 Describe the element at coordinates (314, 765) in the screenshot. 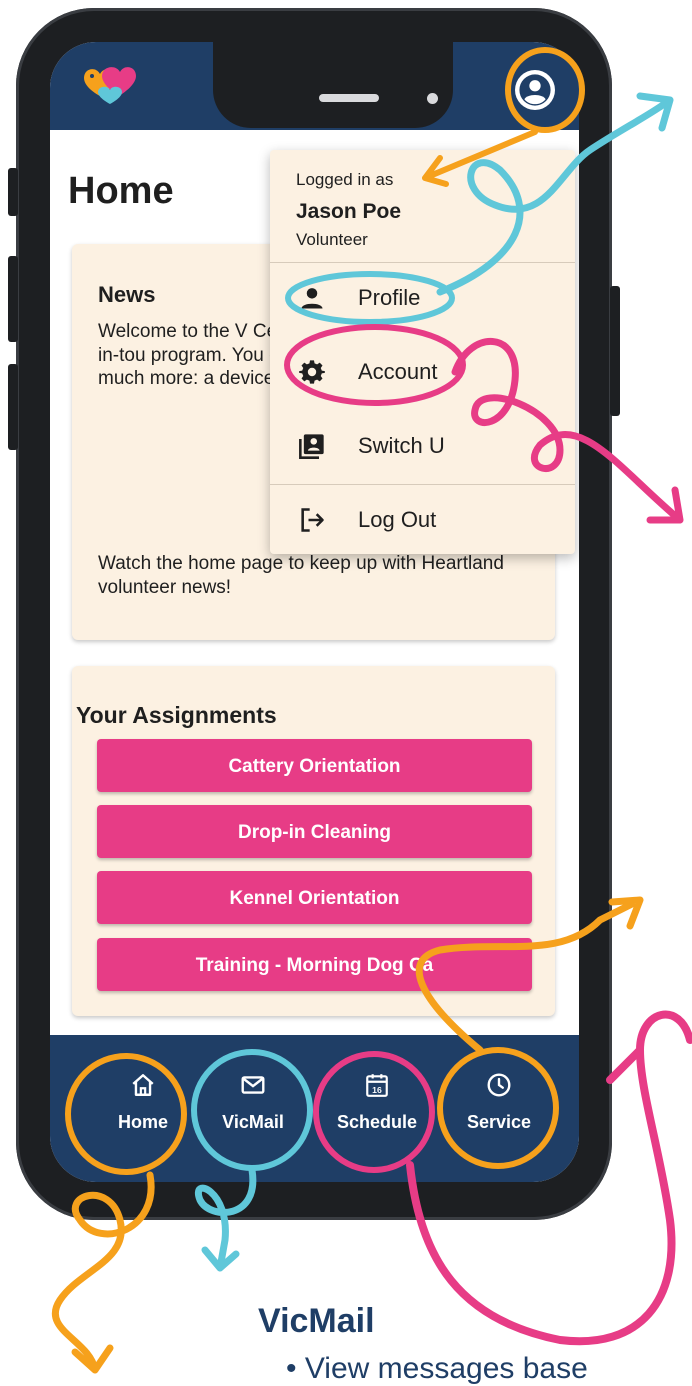

I see `assignment-button: Cattery Orientation` at that location.